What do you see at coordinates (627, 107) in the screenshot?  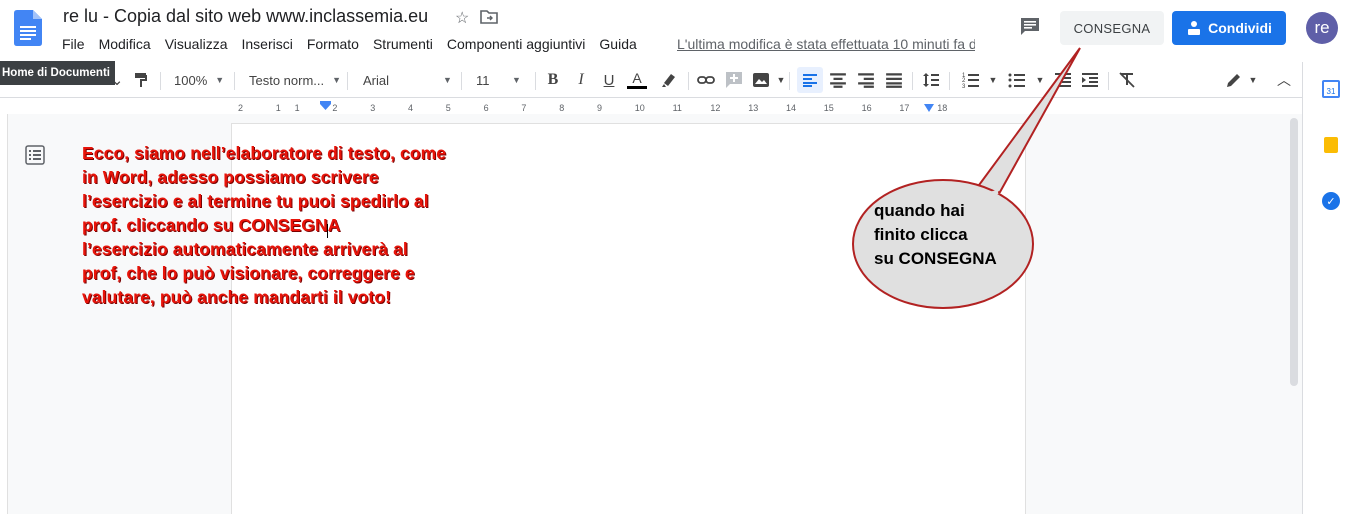 I see `ruler-track: 2 1 1 2 3 4 5 6 7 8 9 10 11 12 13 14 15 16 17 18` at bounding box center [627, 107].